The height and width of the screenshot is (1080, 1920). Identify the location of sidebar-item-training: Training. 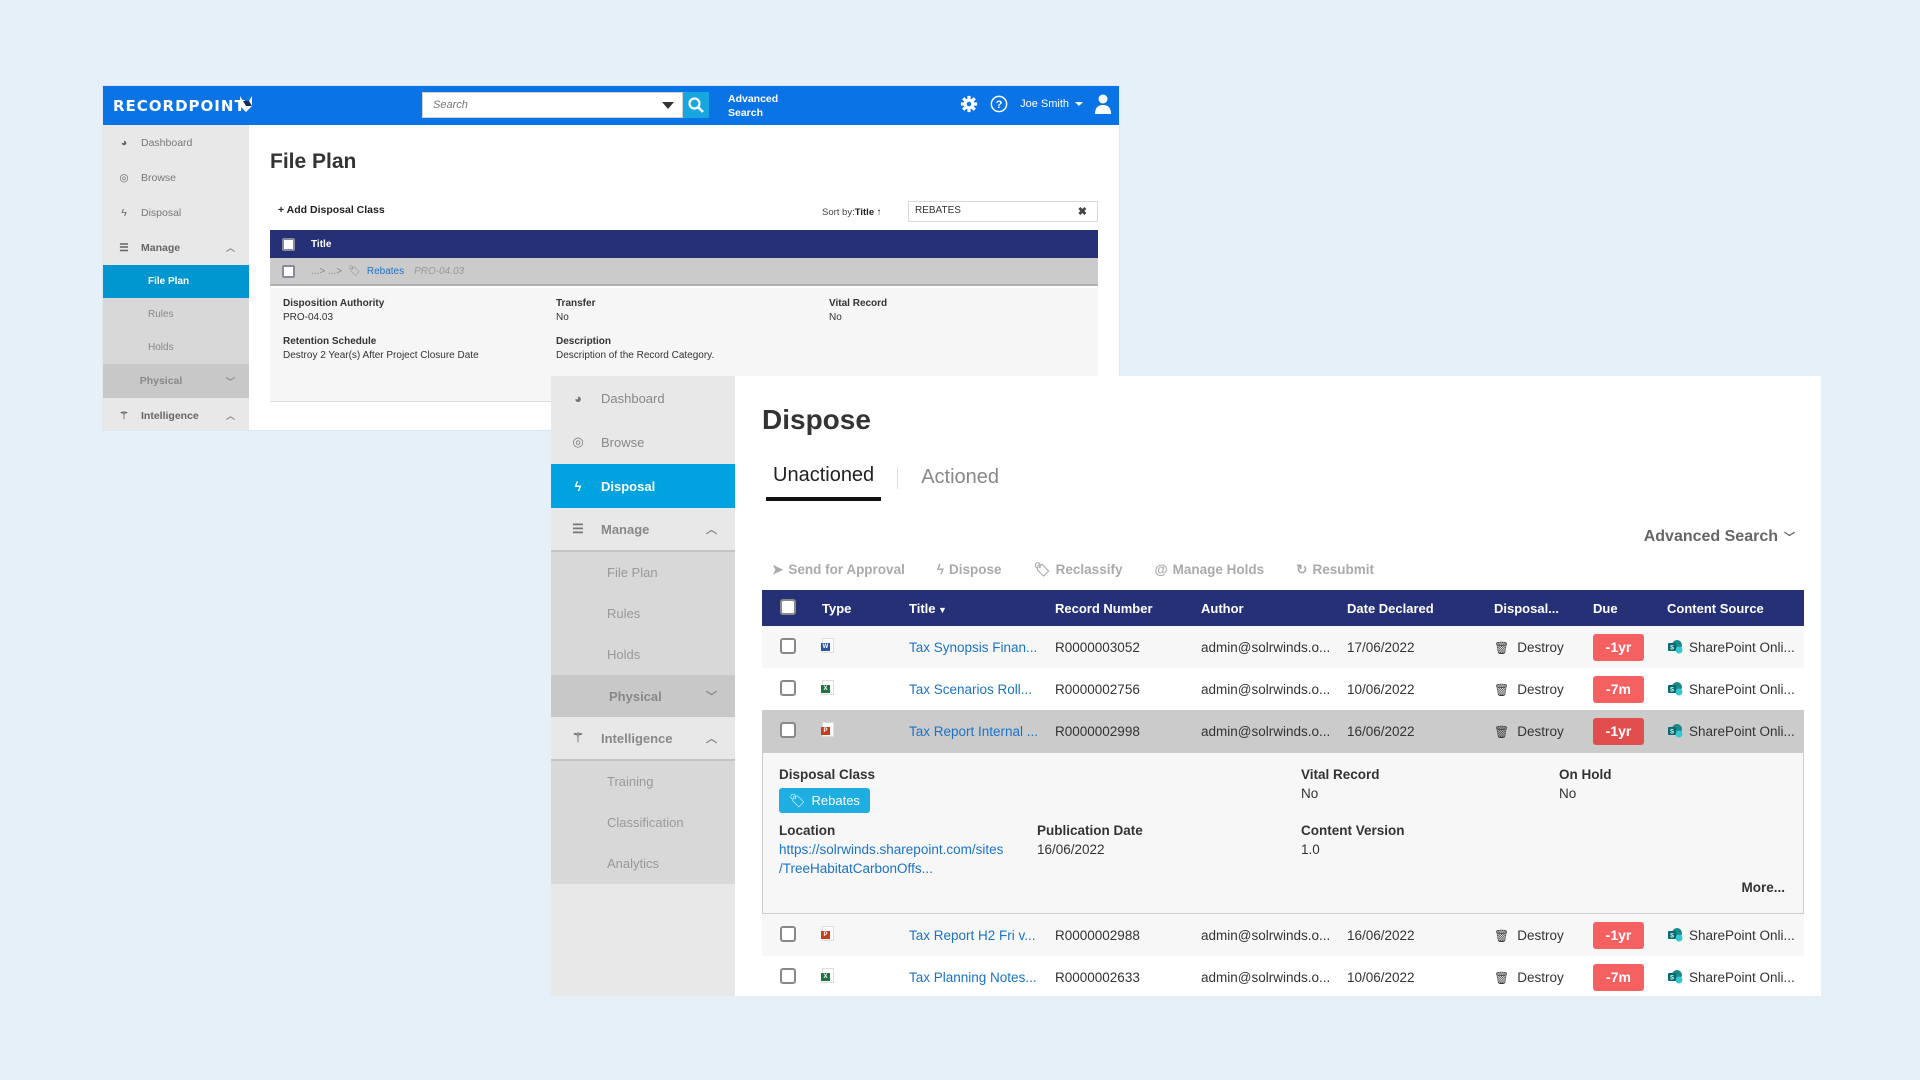
(643, 781).